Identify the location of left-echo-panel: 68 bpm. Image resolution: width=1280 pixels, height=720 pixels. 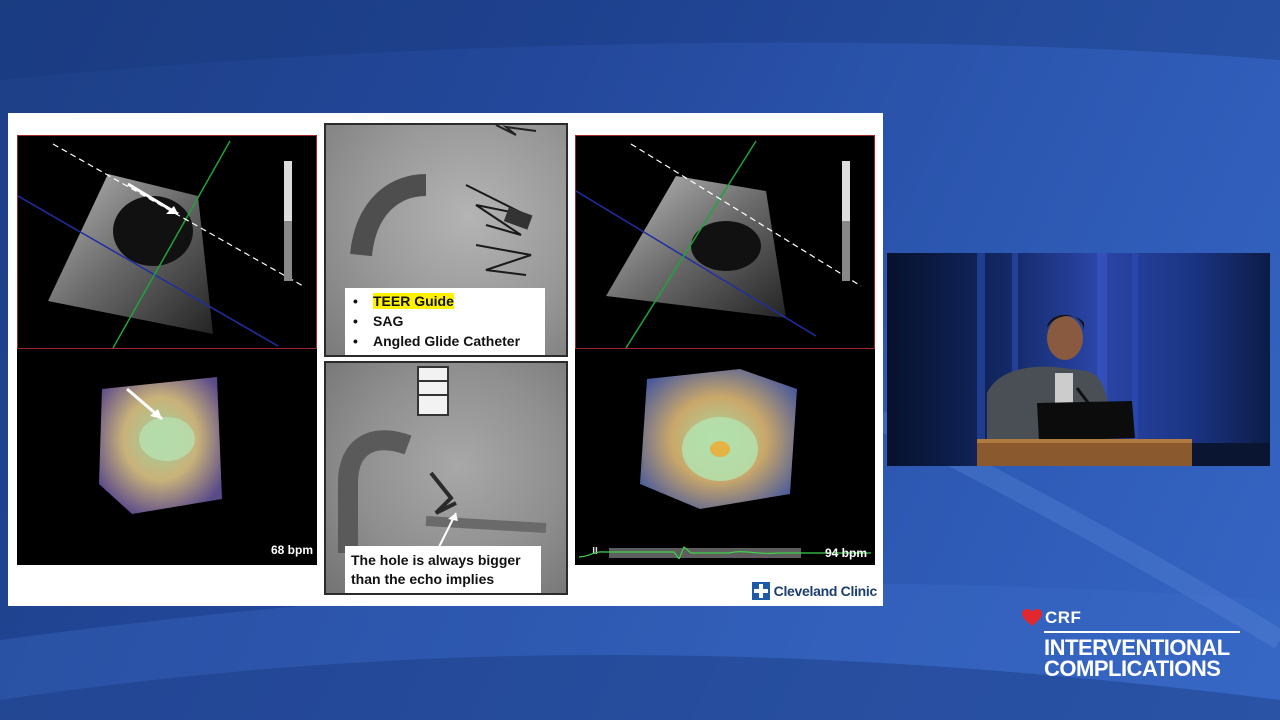
(167, 350).